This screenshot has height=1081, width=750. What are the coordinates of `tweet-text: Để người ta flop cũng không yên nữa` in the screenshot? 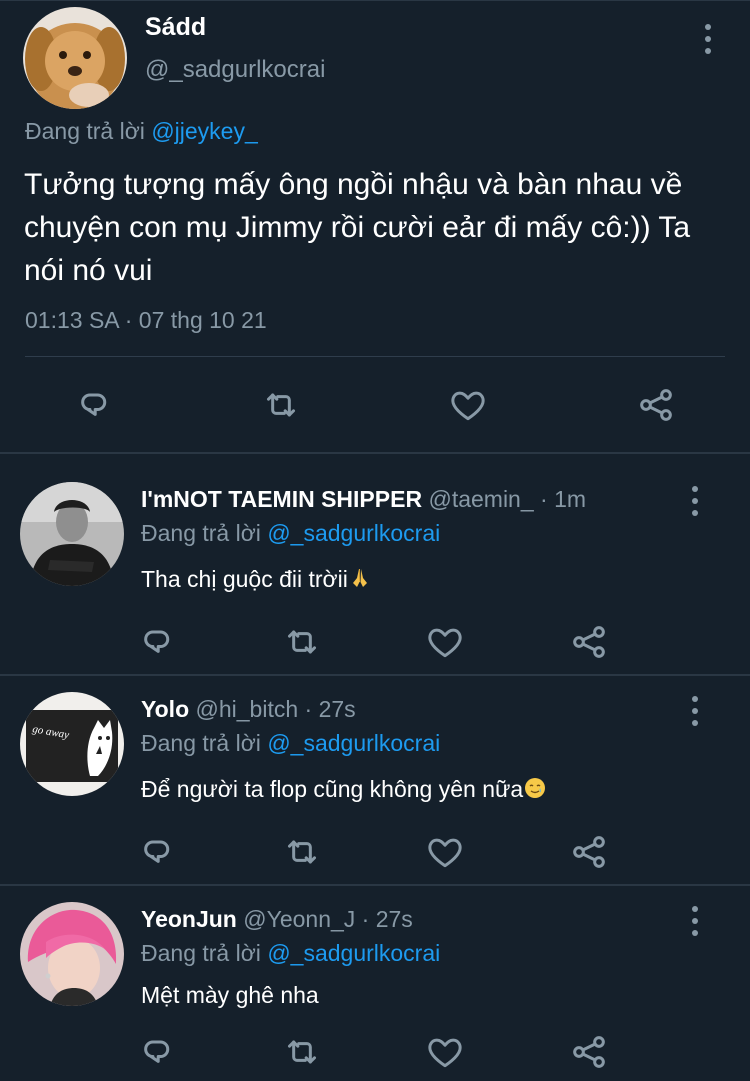 It's located at (344, 791).